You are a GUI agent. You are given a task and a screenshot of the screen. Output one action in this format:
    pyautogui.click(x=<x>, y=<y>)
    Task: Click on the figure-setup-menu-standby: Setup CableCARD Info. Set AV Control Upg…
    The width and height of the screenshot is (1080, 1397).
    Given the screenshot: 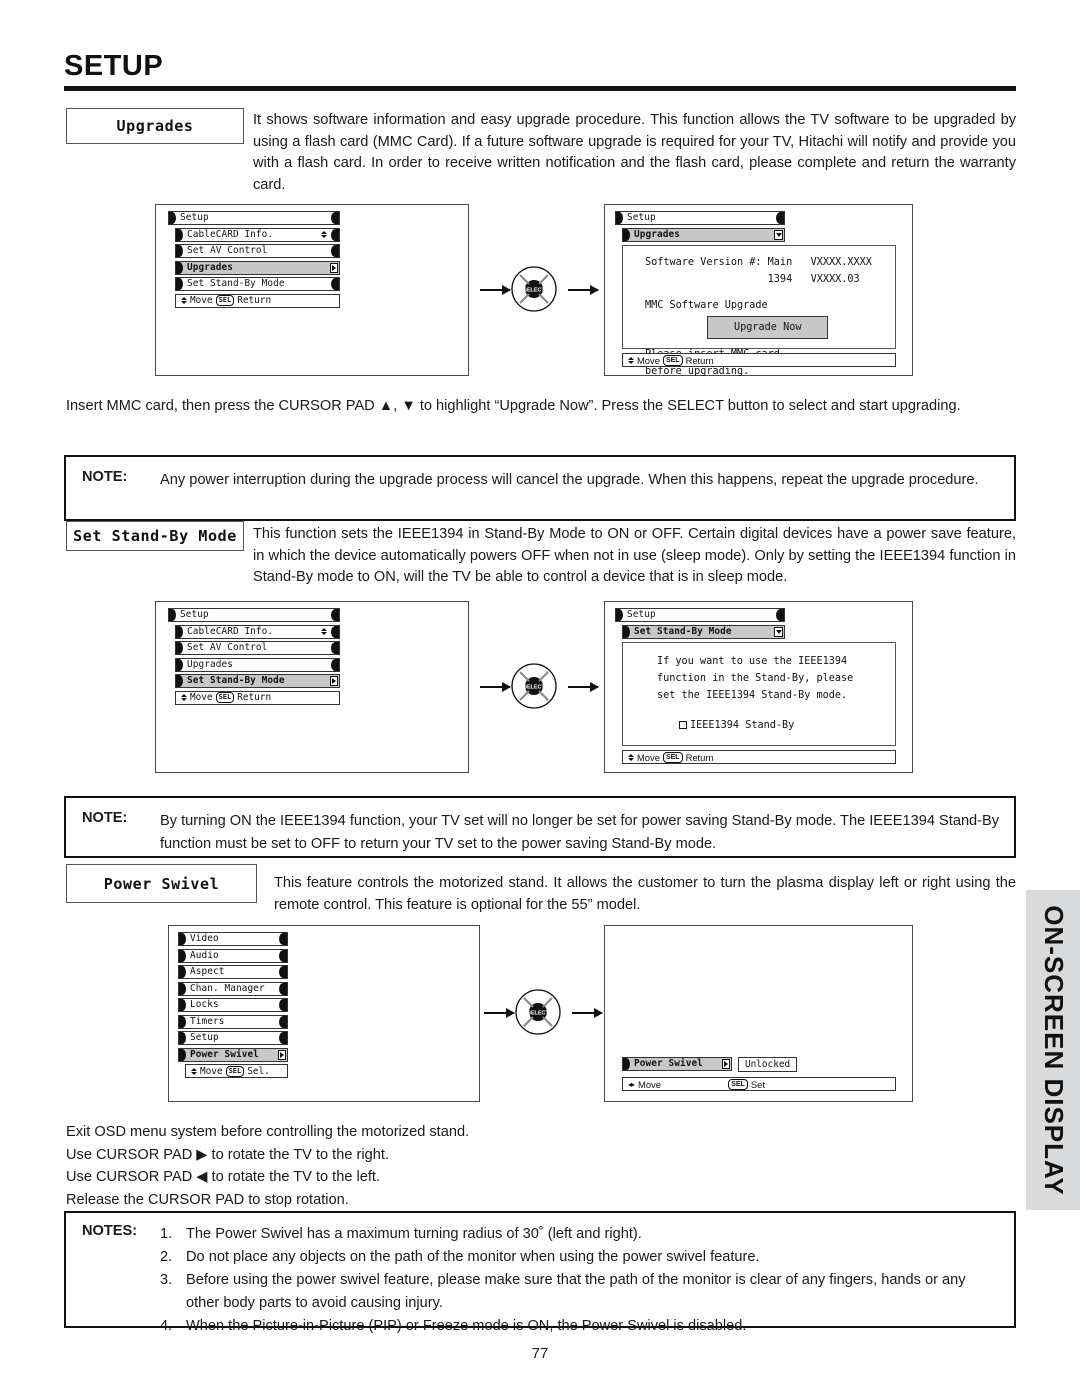 What is the action you would take?
    pyautogui.click(x=312, y=687)
    